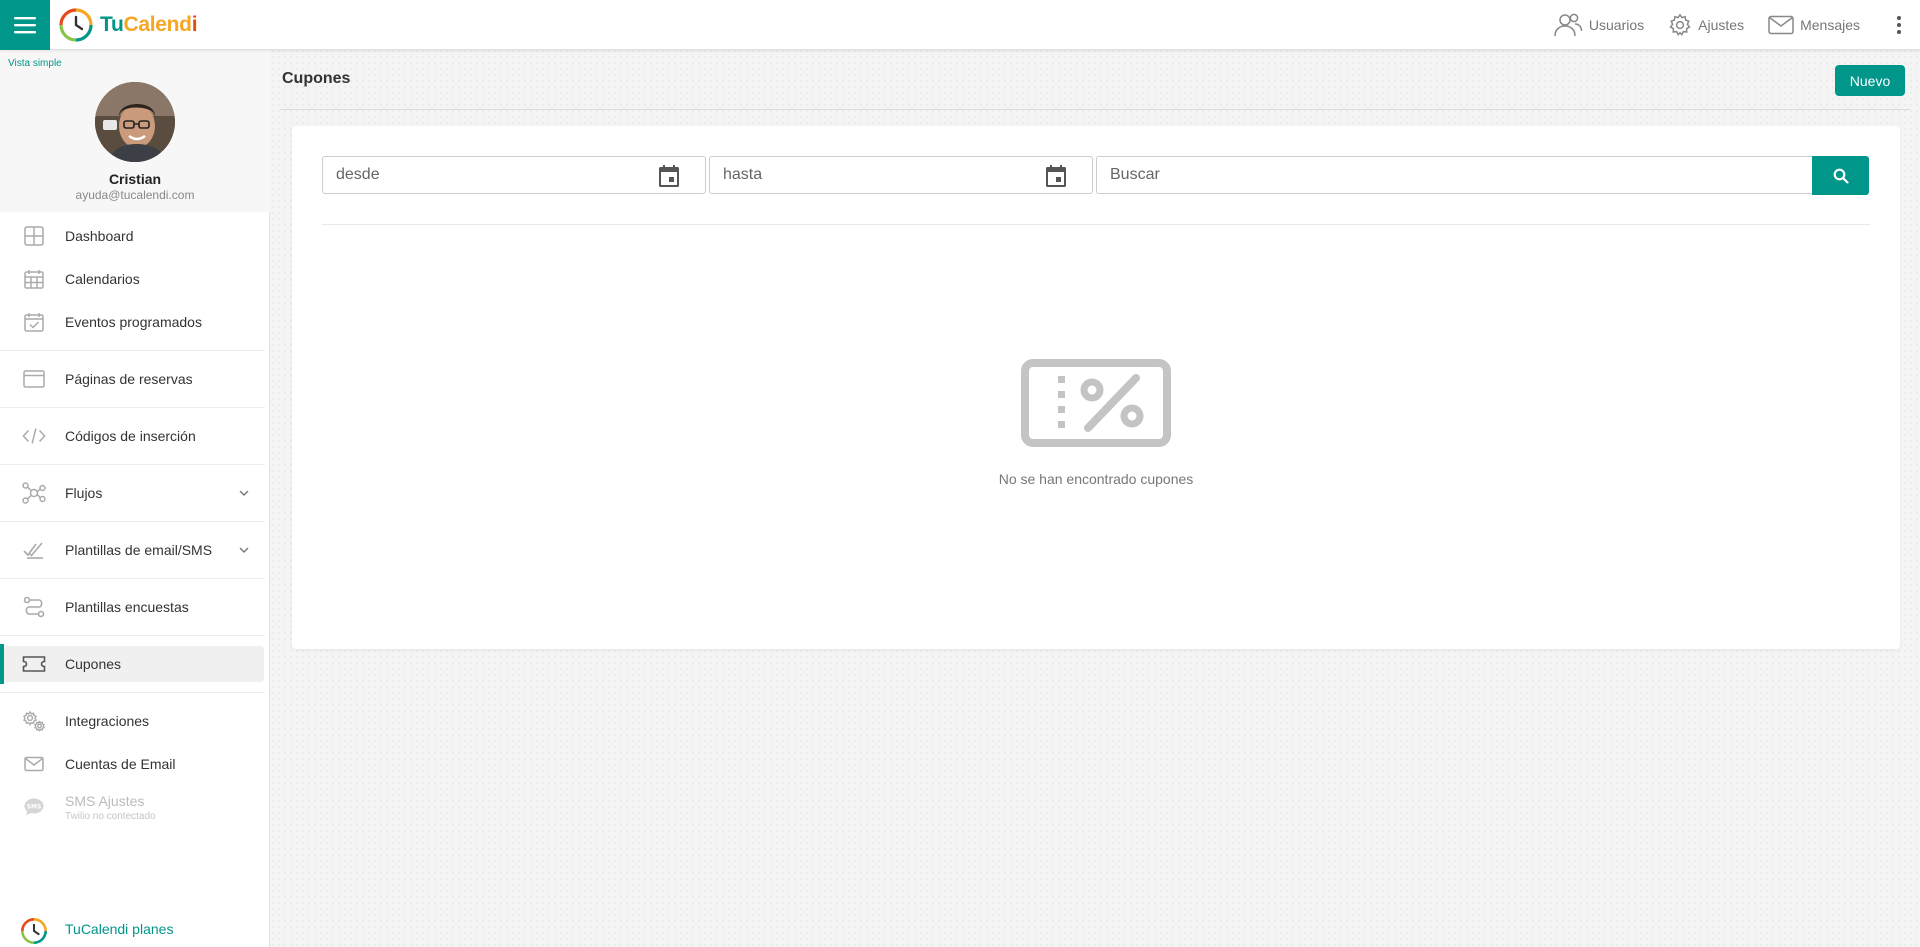  Describe the element at coordinates (135, 179) in the screenshot. I see `profile-name: Cristian` at that location.